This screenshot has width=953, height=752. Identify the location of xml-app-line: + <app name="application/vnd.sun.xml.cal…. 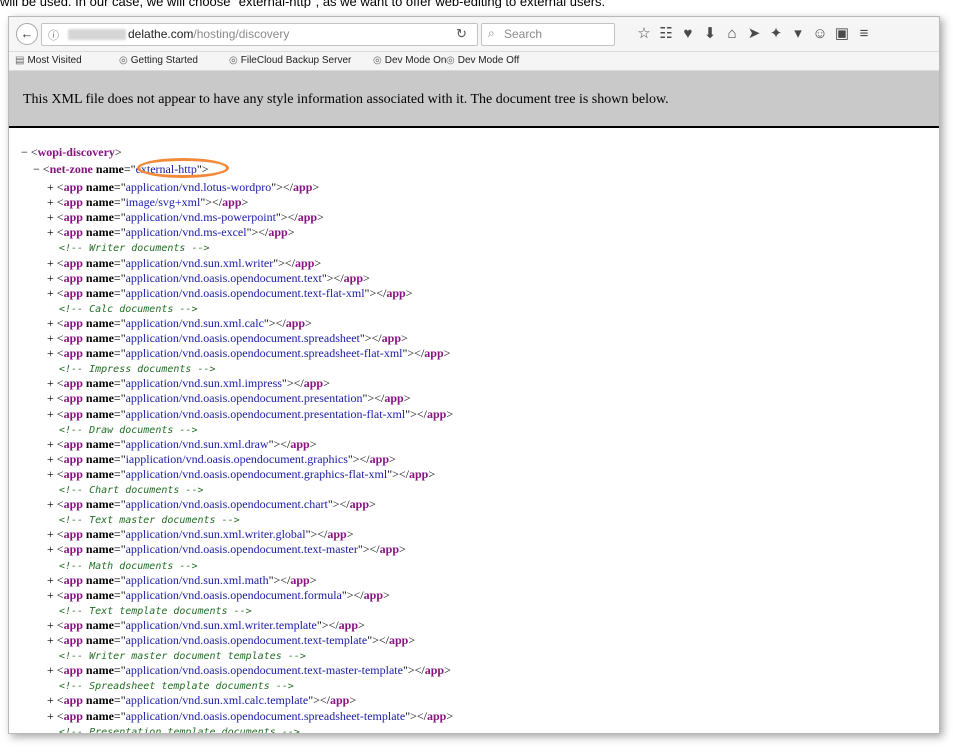
(201, 700).